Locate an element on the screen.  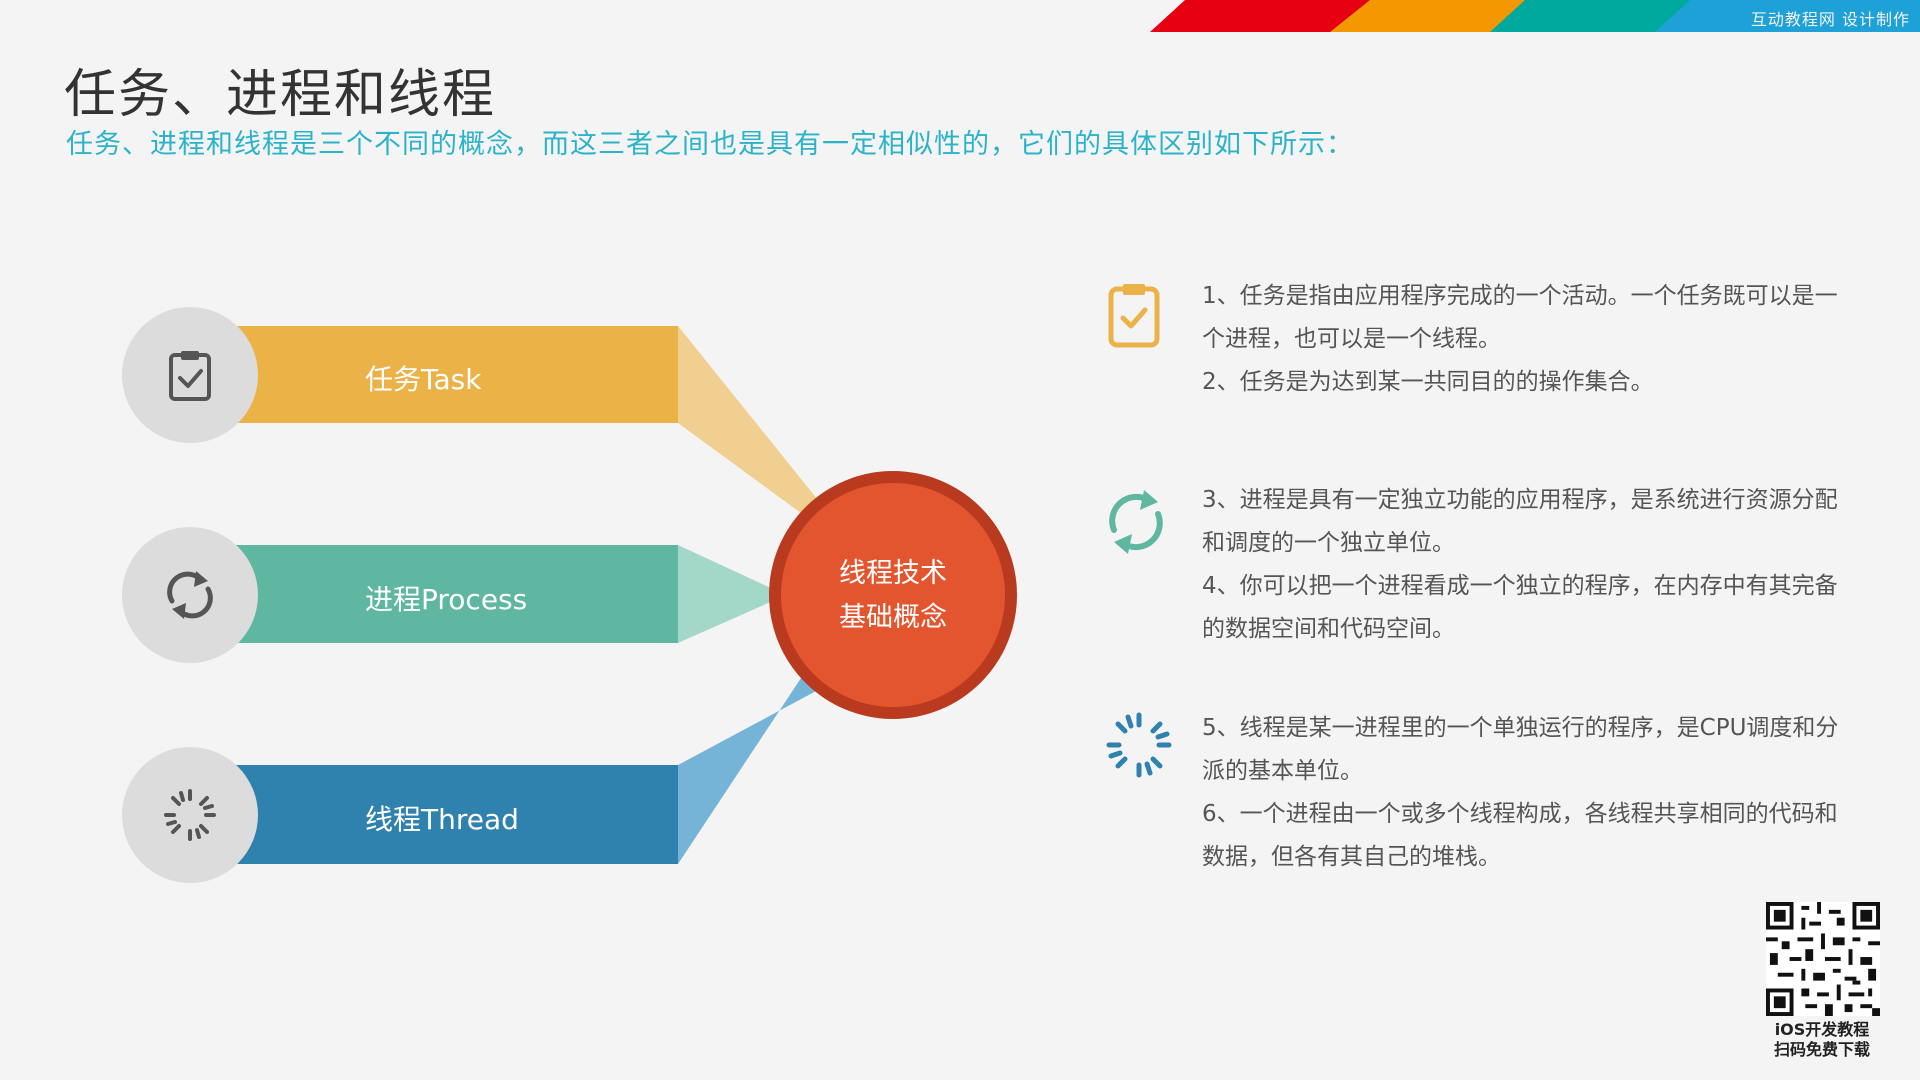
process-badge is located at coordinates (190, 595).